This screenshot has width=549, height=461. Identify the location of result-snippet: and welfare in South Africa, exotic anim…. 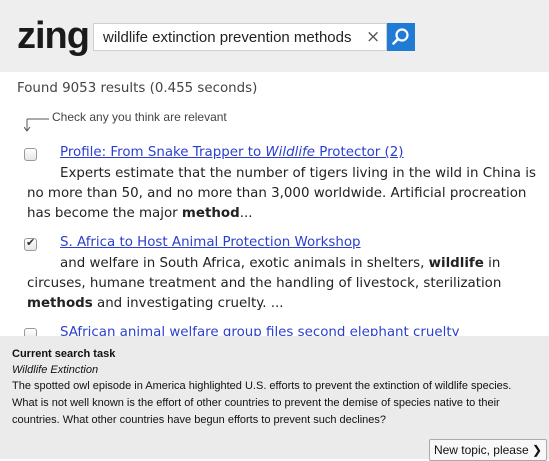
(264, 283).